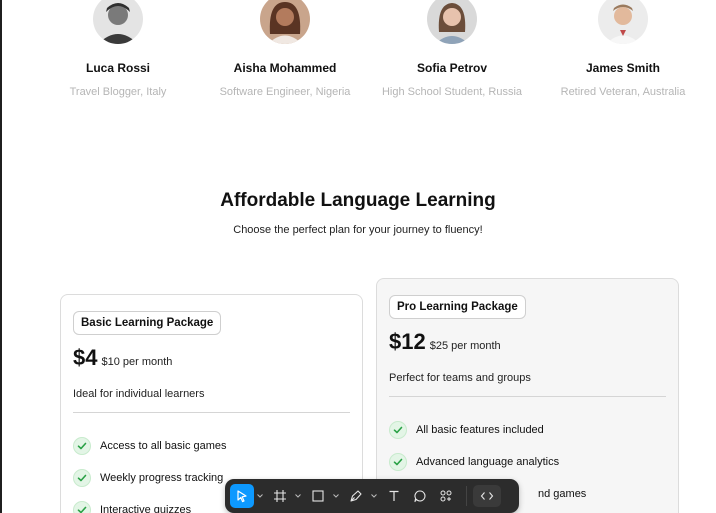  I want to click on plan-name-badge: Pro Learning Package, so click(457, 307).